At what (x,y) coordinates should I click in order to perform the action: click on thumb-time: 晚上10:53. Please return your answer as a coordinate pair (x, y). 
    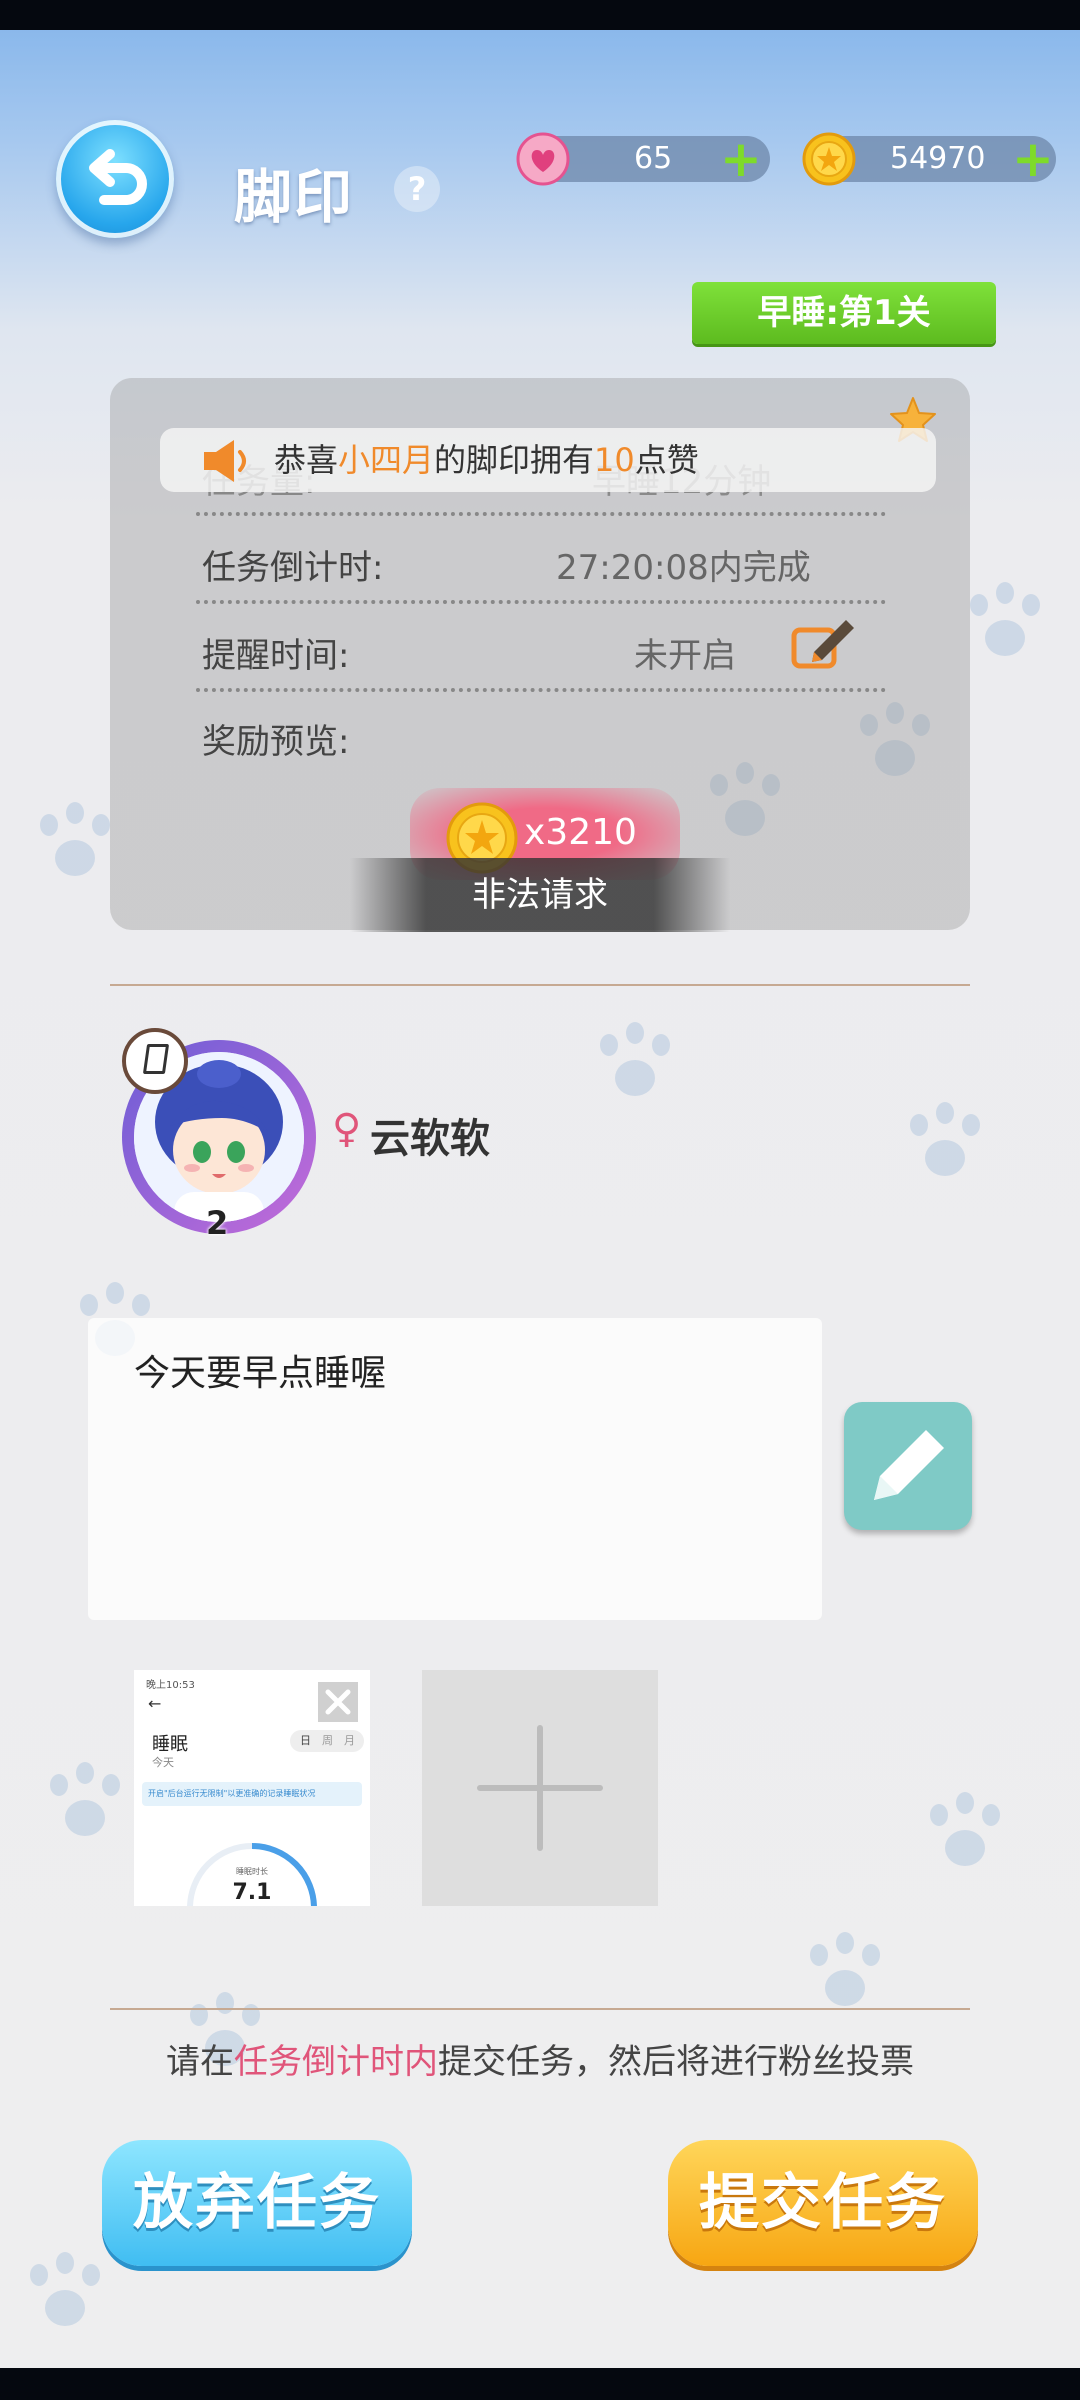
    Looking at the image, I should click on (170, 1685).